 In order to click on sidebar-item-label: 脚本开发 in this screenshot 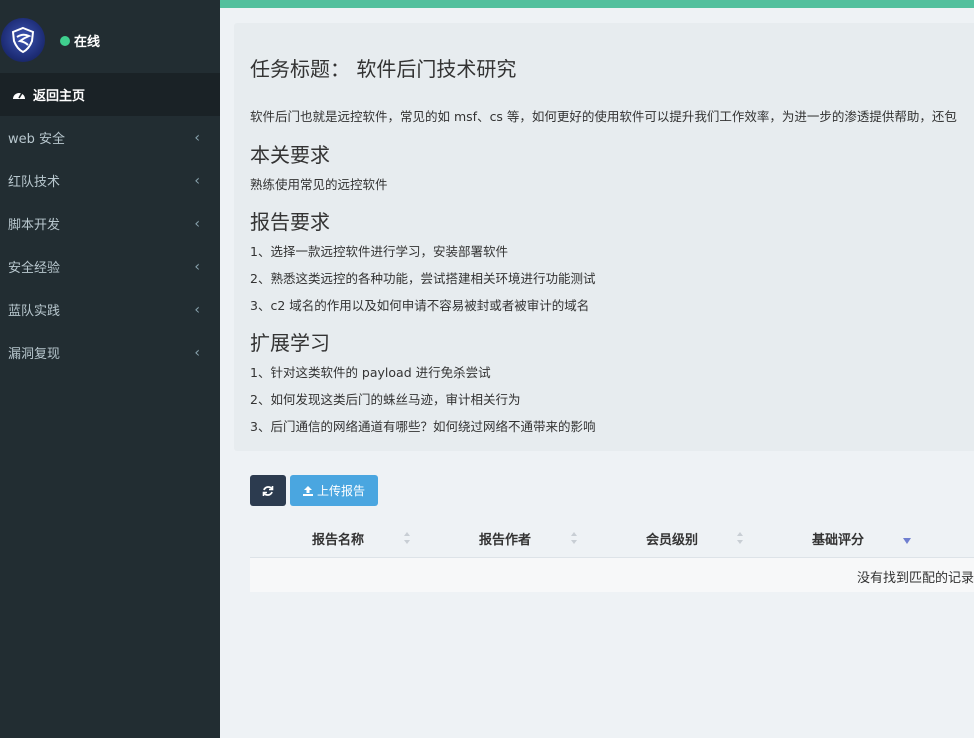, I will do `click(34, 225)`.